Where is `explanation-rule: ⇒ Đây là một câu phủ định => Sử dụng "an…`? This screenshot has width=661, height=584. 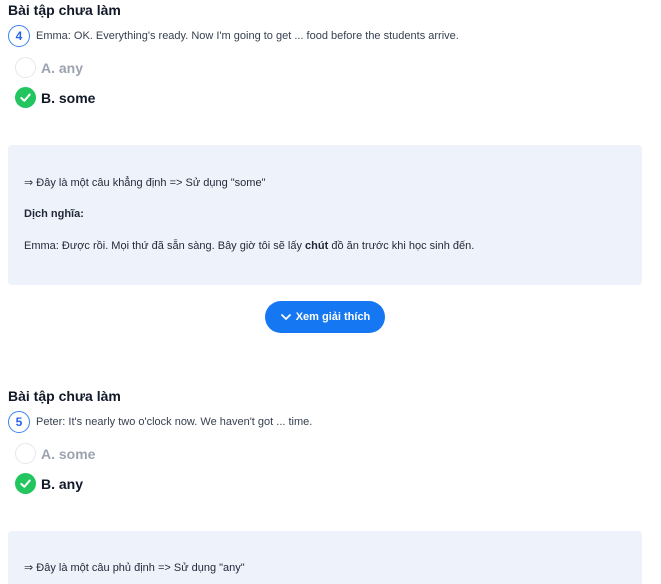 explanation-rule: ⇒ Đây là một câu phủ định => Sử dụng "an… is located at coordinates (134, 568).